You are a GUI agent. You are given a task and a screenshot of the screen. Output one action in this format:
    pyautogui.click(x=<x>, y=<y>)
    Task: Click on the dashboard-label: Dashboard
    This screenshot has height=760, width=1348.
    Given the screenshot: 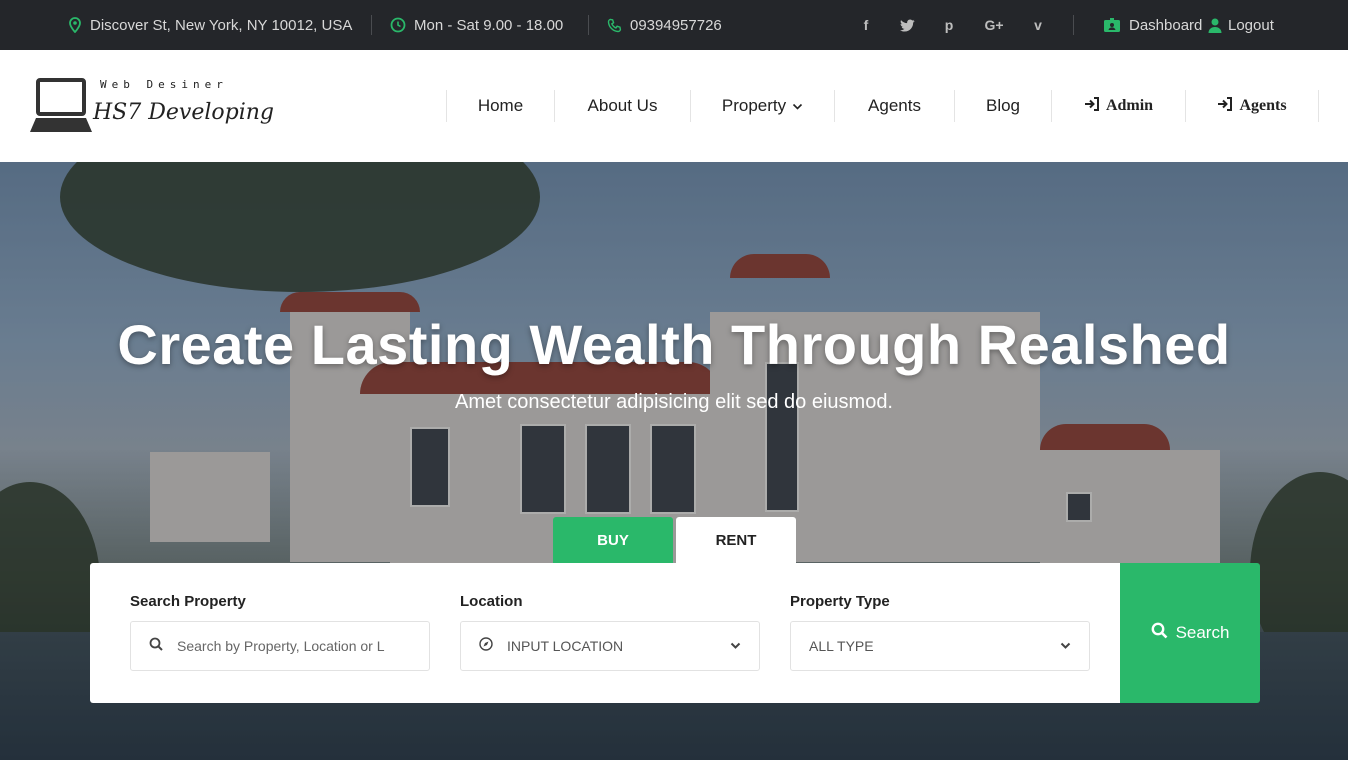 What is the action you would take?
    pyautogui.click(x=1166, y=25)
    